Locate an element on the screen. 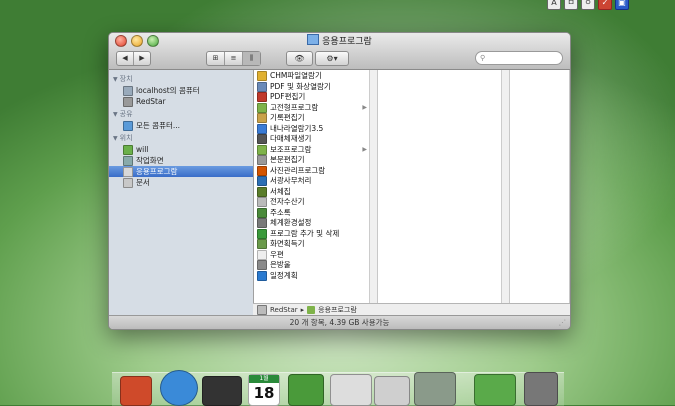 This screenshot has width=675, height=406. sidebar-section-heading: ▼ 위치 is located at coordinates (181, 137).